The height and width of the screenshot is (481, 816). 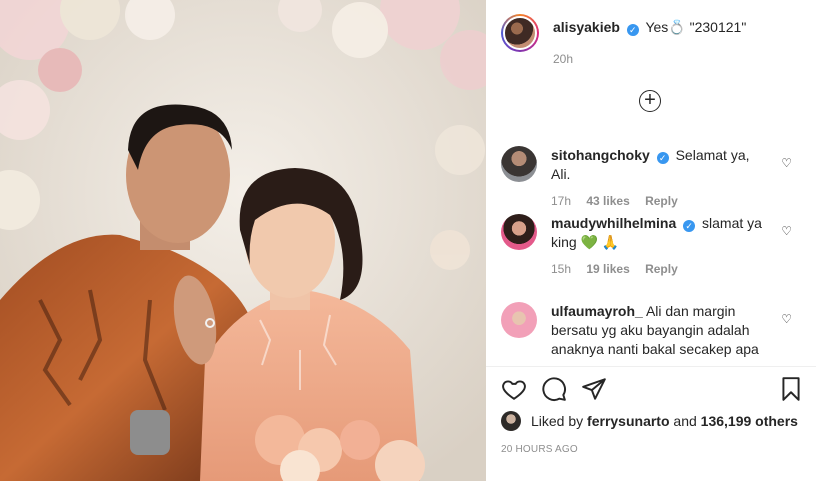 What do you see at coordinates (613, 223) in the screenshot?
I see `commenter-username: maudywhilhelmina` at bounding box center [613, 223].